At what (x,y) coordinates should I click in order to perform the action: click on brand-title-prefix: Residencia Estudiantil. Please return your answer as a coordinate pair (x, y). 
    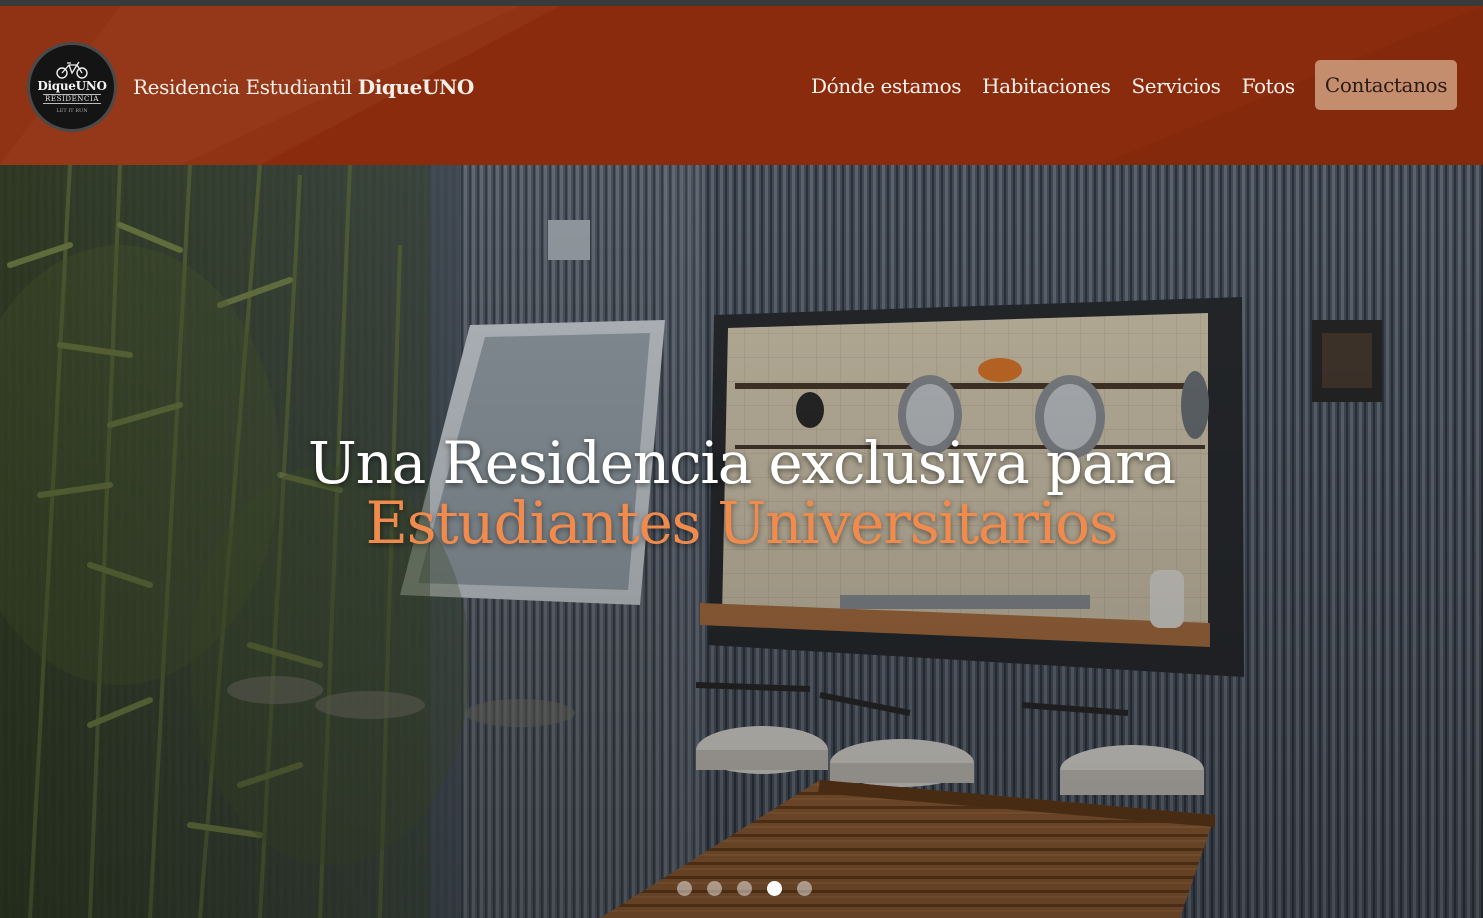
    Looking at the image, I should click on (242, 87).